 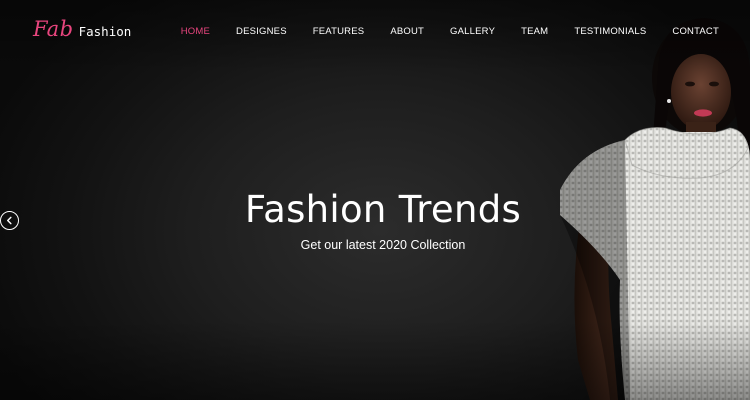 I want to click on chevron-left-icon, so click(x=9, y=220).